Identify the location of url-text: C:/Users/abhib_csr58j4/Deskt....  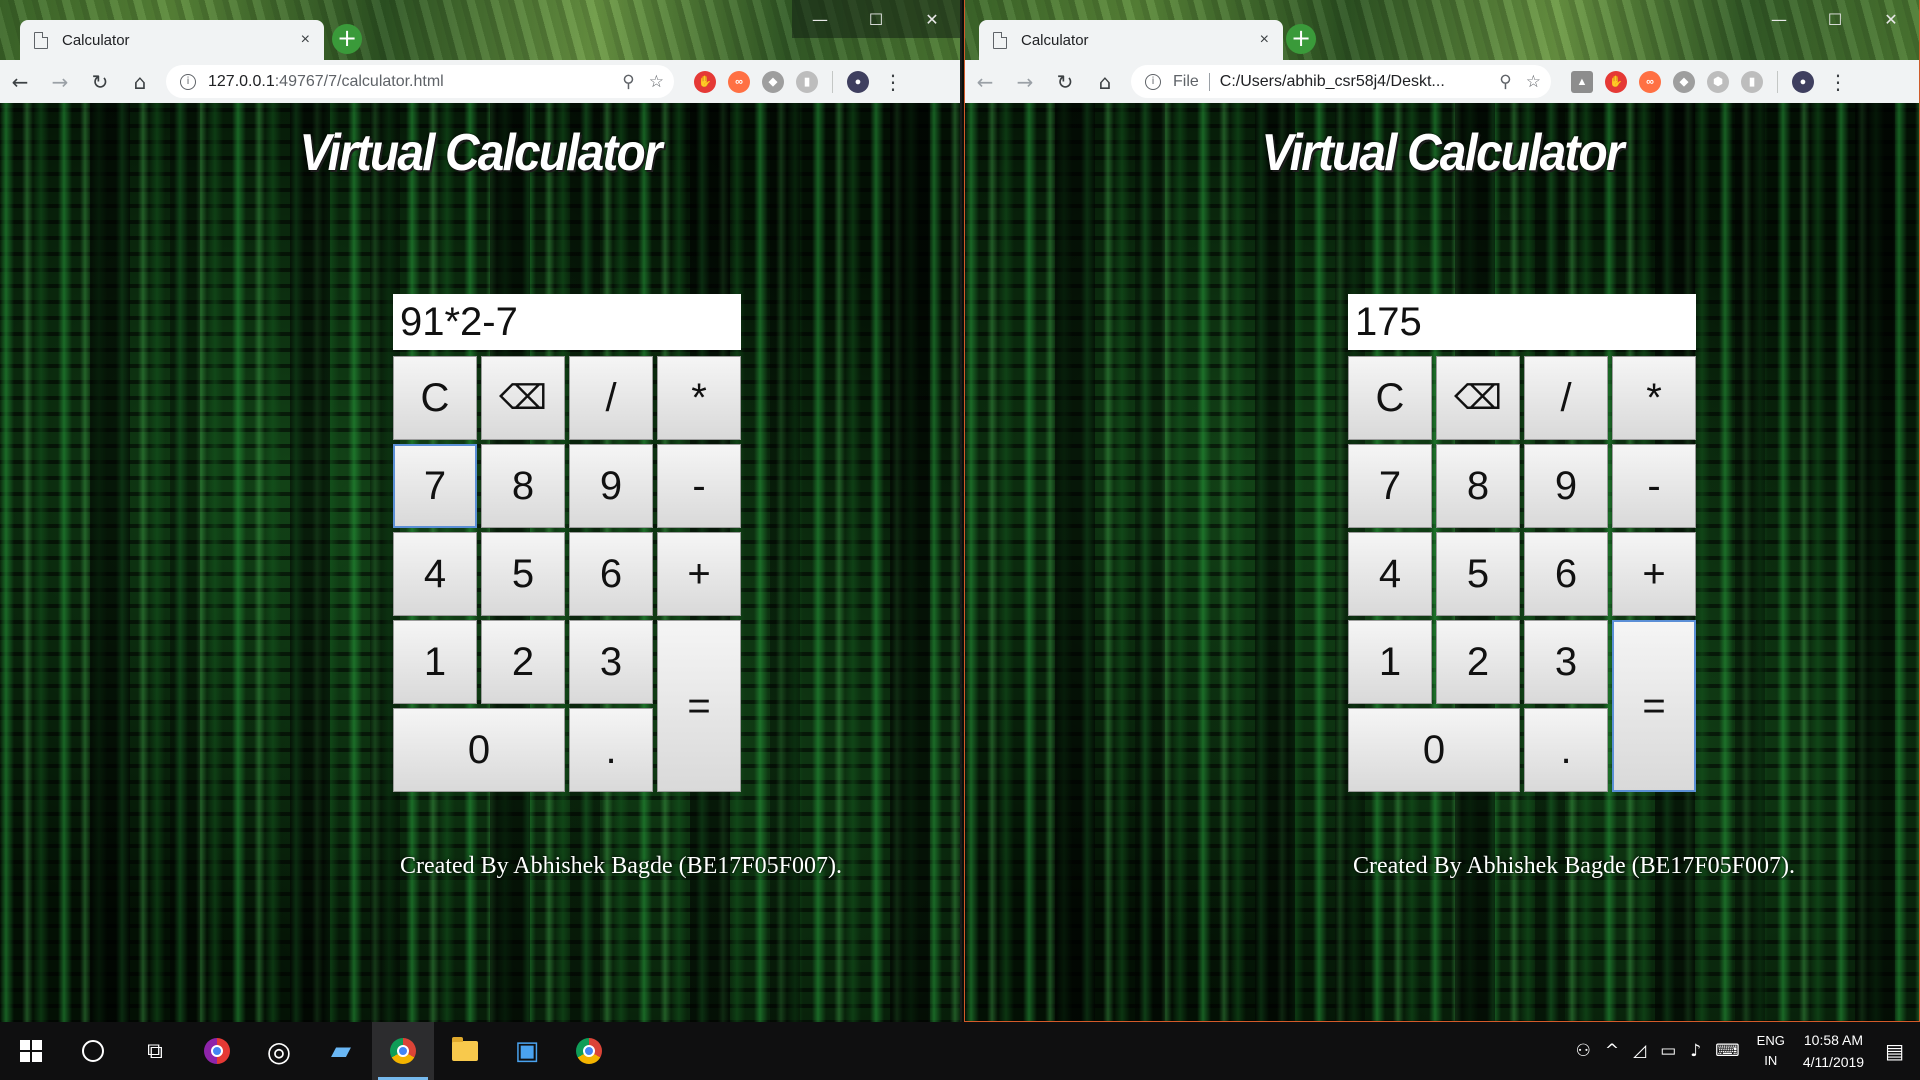
(1353, 82).